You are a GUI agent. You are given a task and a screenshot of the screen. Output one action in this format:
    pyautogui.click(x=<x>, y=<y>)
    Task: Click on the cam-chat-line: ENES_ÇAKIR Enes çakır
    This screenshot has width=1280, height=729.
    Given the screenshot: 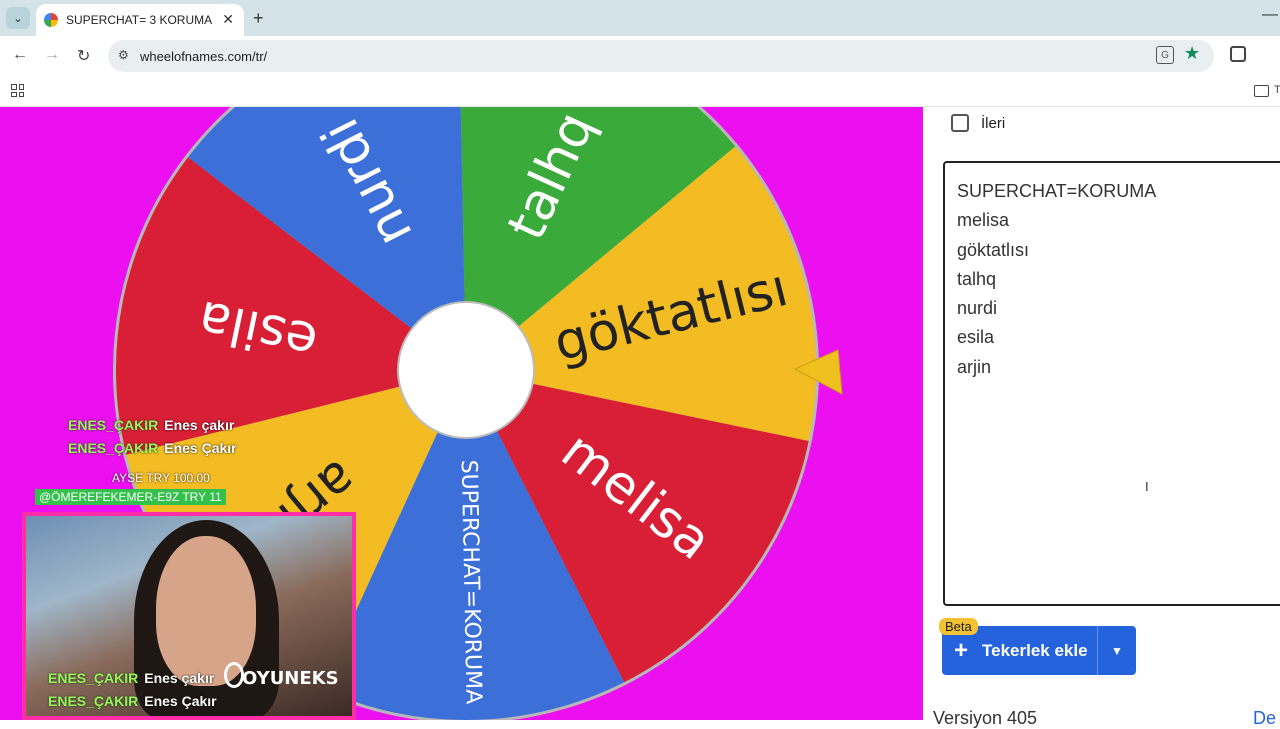 What is the action you would take?
    pyautogui.click(x=131, y=678)
    